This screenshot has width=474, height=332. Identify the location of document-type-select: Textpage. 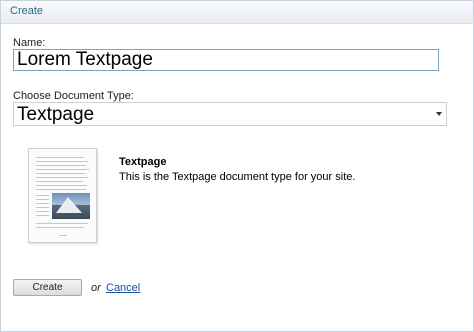
(230, 114).